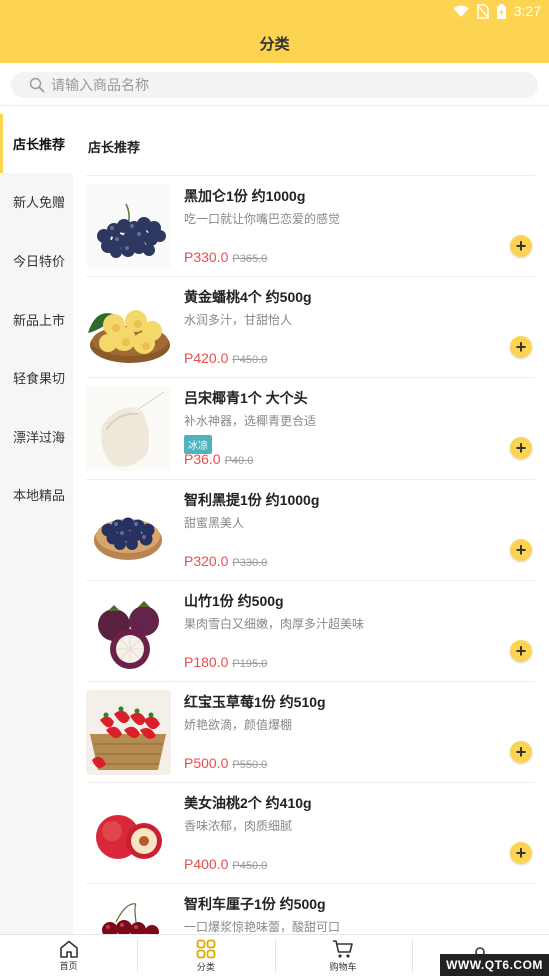 This screenshot has width=549, height=976. I want to click on cart-icon, so click(343, 948).